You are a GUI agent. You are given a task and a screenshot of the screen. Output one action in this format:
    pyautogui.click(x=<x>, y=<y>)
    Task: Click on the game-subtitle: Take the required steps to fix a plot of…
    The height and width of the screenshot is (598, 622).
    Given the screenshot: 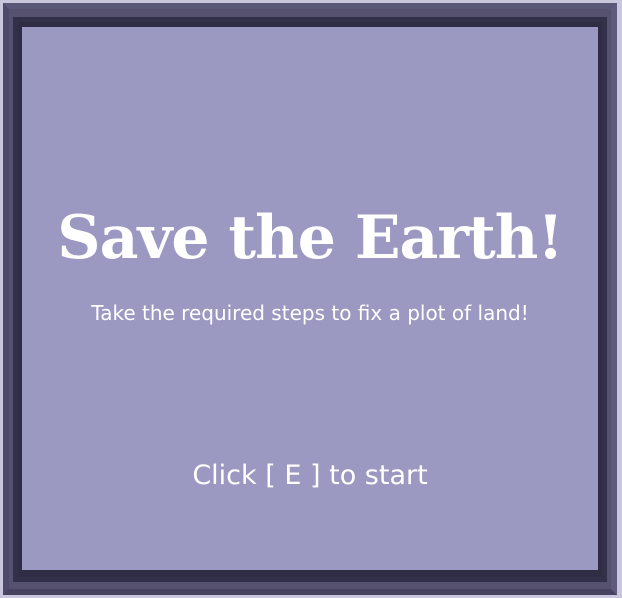 What is the action you would take?
    pyautogui.click(x=310, y=313)
    